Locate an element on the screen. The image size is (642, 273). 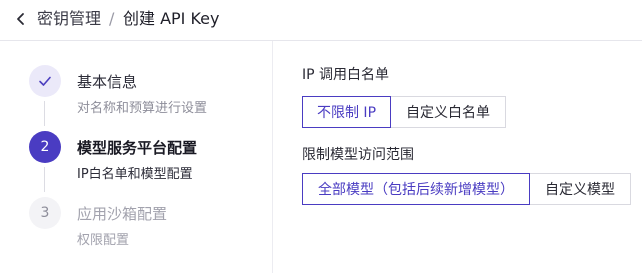
no-ip-limit-option: 不限制 IP is located at coordinates (346, 112).